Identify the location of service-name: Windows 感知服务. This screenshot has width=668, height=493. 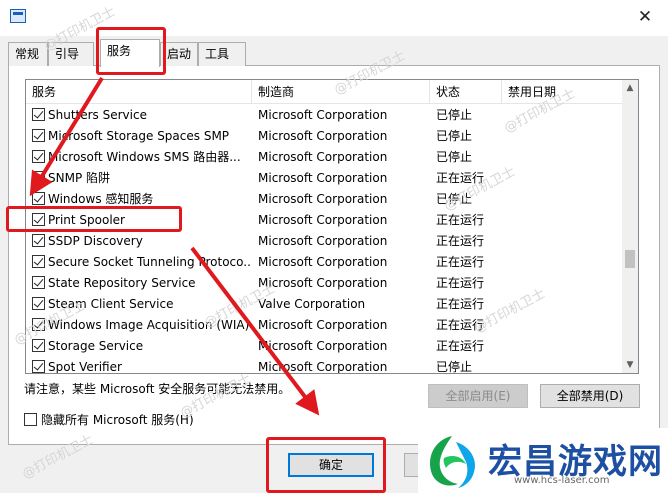
(101, 199).